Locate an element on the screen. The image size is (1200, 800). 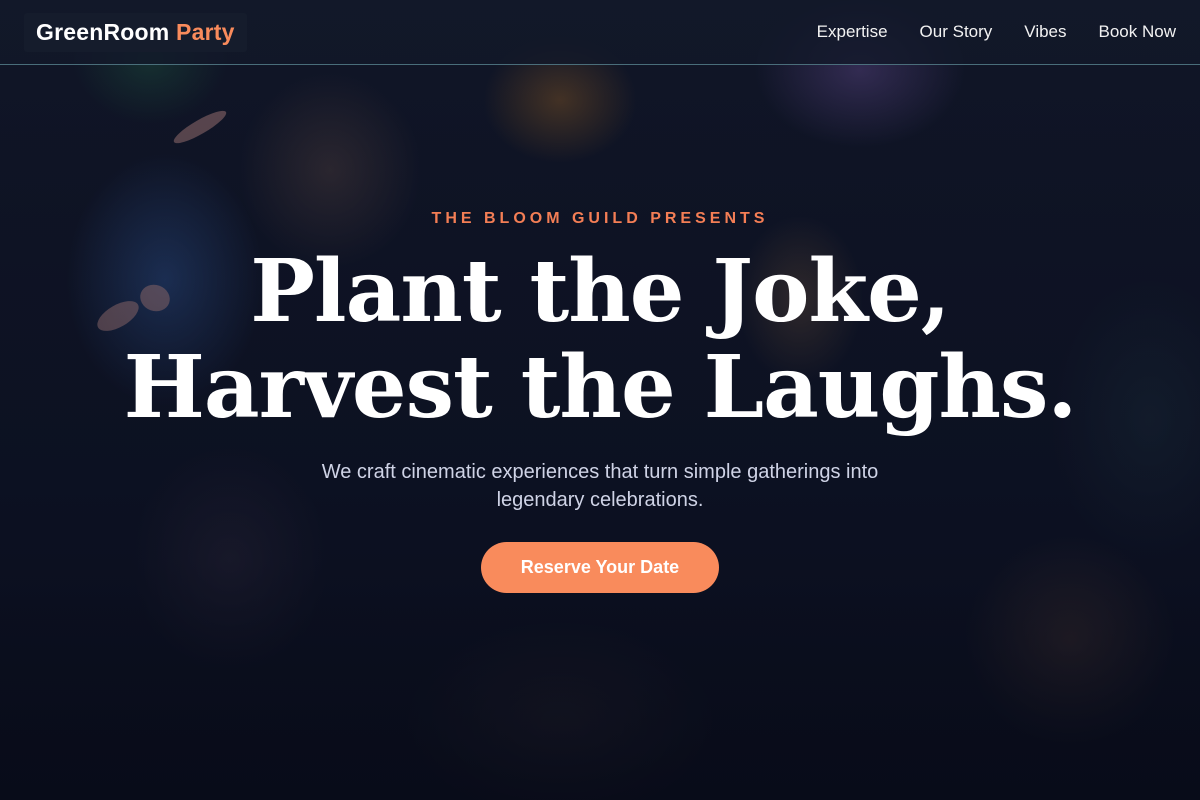
hero-headline-line-1: Plant the Joke, is located at coordinates (600, 291).